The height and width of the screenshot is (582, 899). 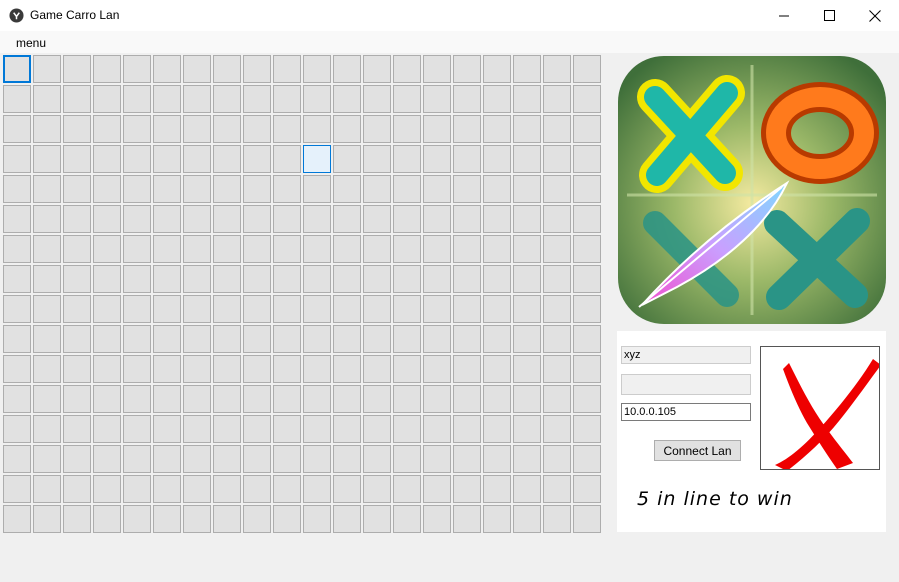 What do you see at coordinates (784, 15) in the screenshot?
I see `minimize-button` at bounding box center [784, 15].